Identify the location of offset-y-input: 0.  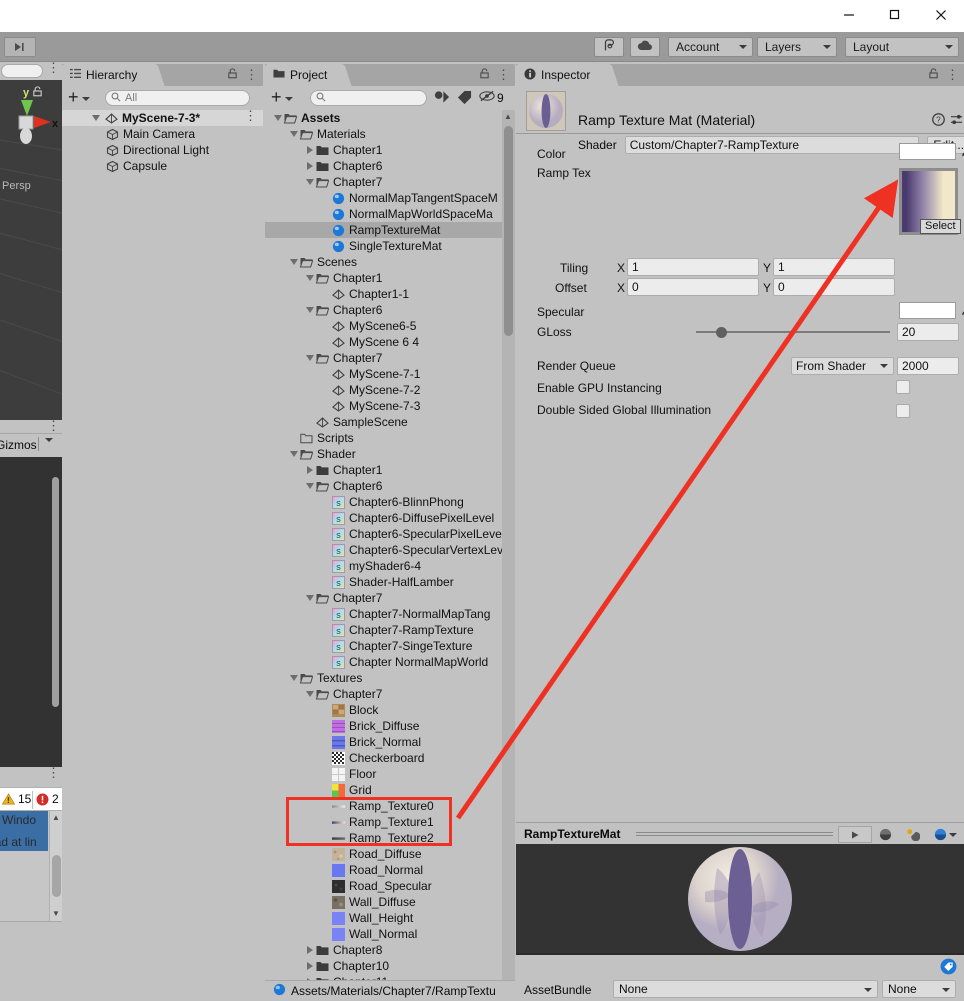
(834, 287).